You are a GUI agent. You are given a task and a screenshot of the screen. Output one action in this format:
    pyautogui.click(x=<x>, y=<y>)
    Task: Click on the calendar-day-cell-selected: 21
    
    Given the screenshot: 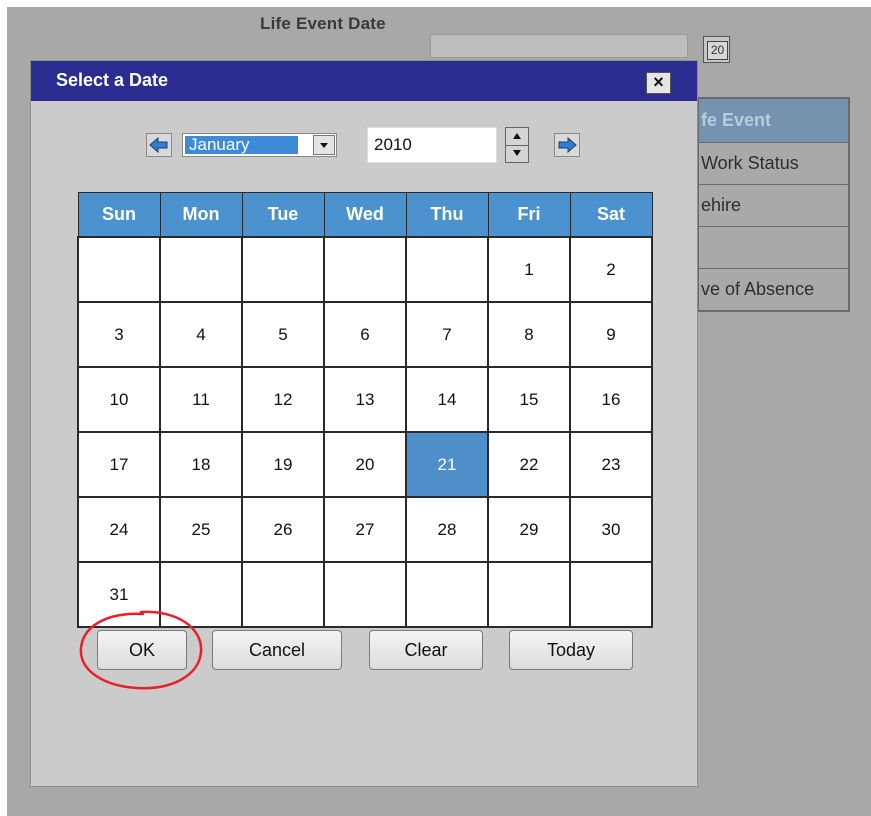 What is the action you would take?
    pyautogui.click(x=447, y=464)
    